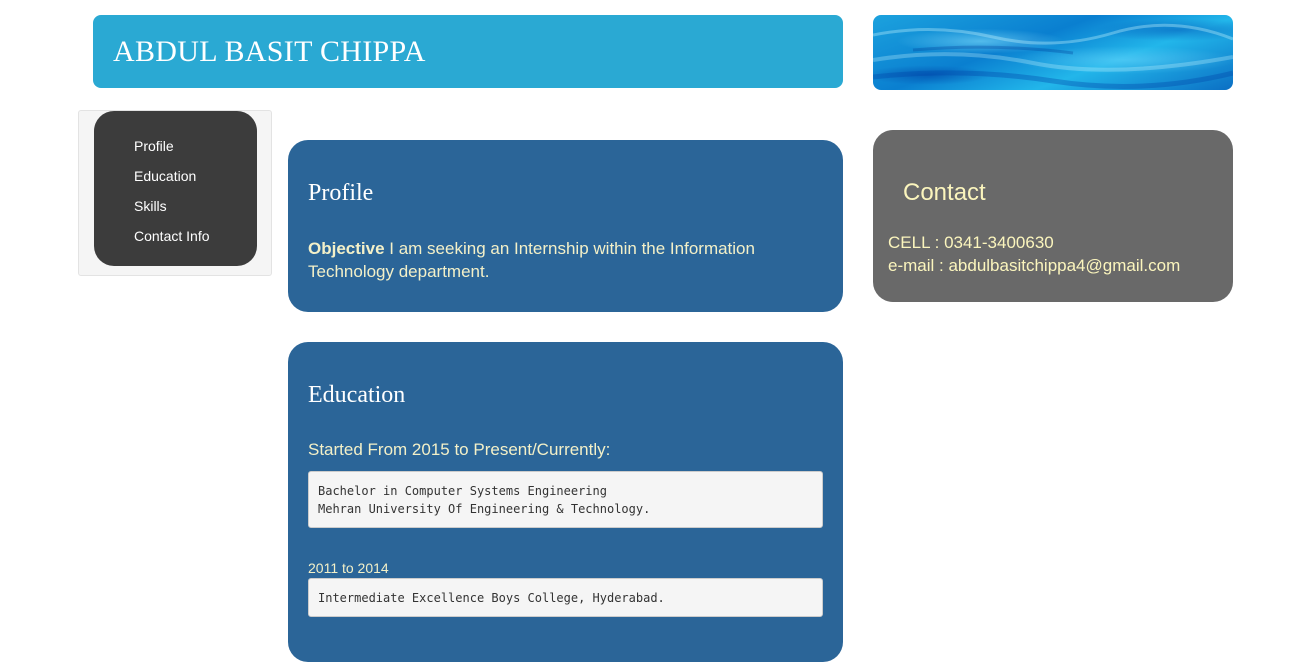  What do you see at coordinates (1053, 52) in the screenshot?
I see `header-water-image` at bounding box center [1053, 52].